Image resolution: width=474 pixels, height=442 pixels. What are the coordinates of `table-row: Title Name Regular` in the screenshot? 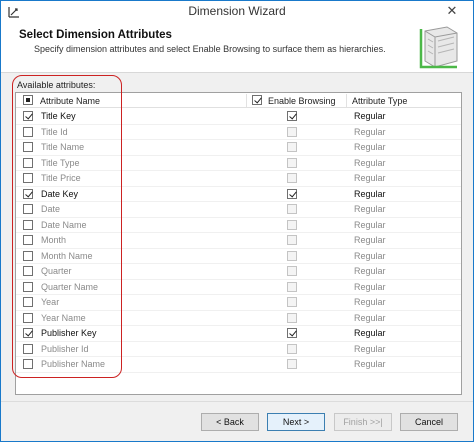 It's located at (238, 148).